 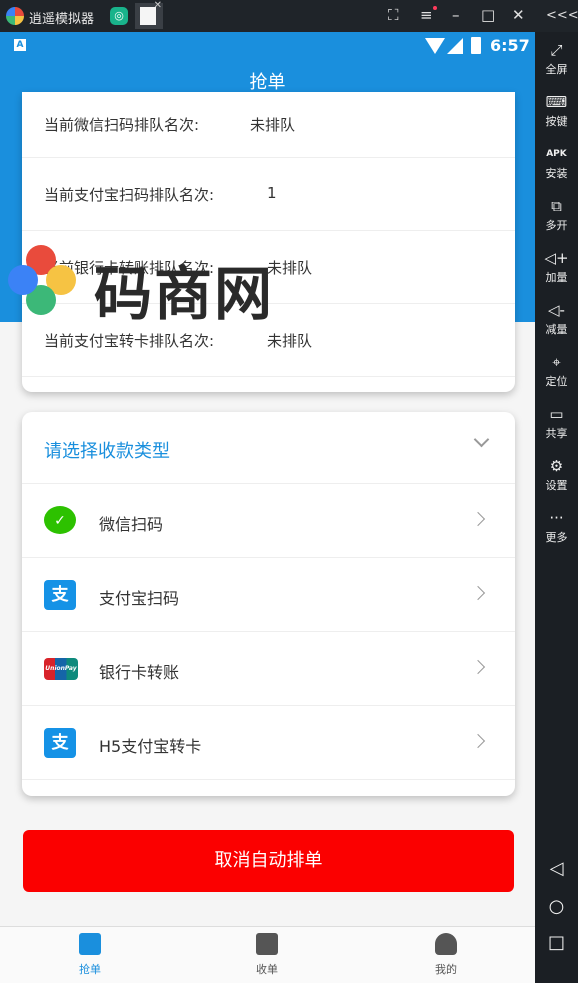 I want to click on recent-apps-icon: □, so click(x=556, y=942).